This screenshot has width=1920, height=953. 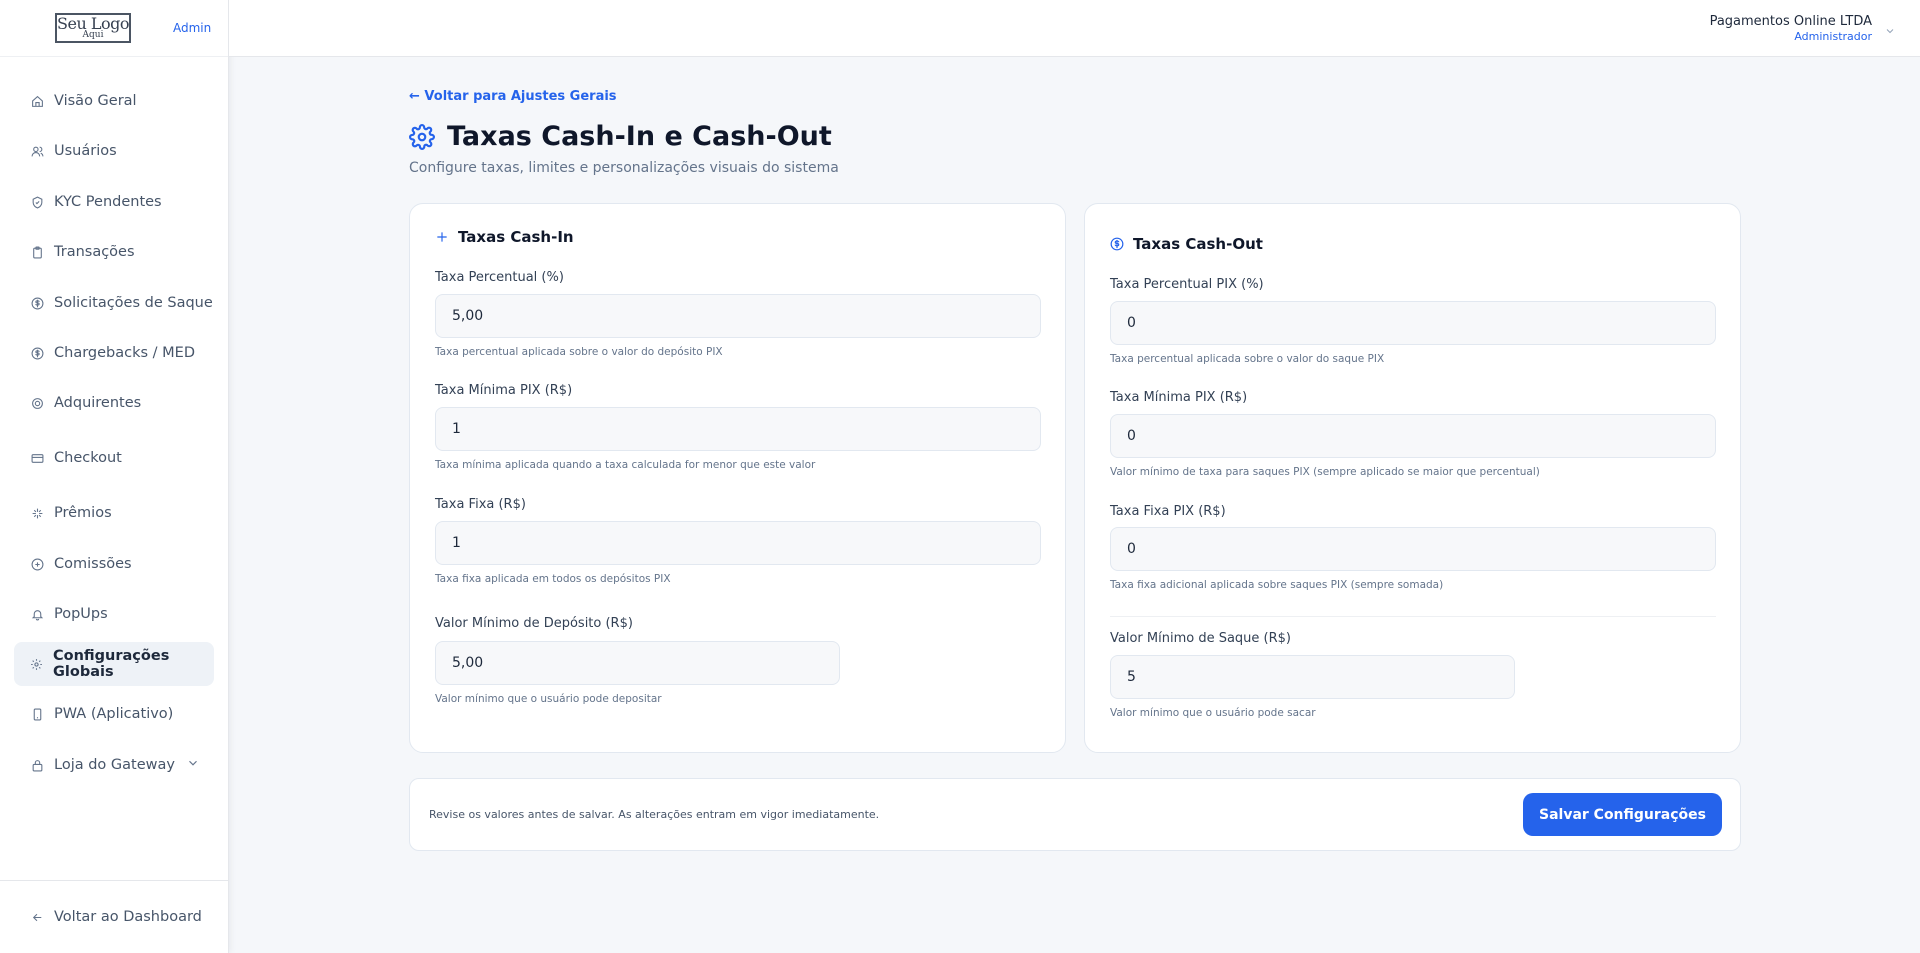 What do you see at coordinates (83, 513) in the screenshot?
I see `sidebar-item-label: Prêmios` at bounding box center [83, 513].